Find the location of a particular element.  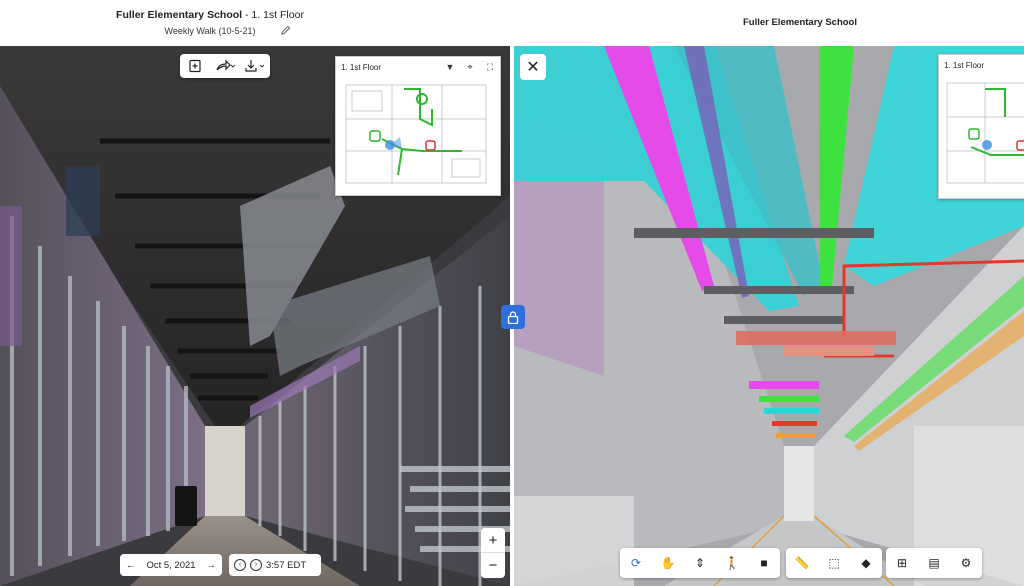

vertical-move-button: ⇕ is located at coordinates (700, 563).